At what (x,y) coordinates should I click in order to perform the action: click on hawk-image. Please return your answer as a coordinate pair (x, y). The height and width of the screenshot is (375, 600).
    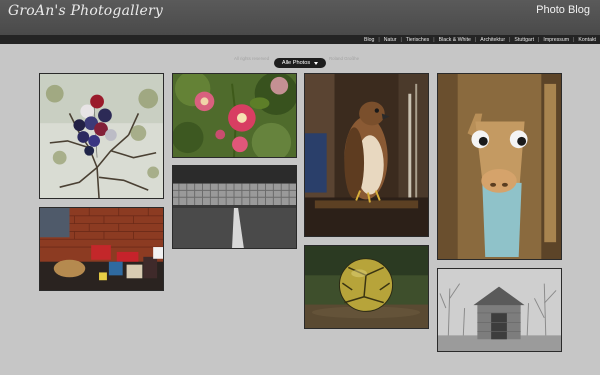
    Looking at the image, I should click on (366, 155).